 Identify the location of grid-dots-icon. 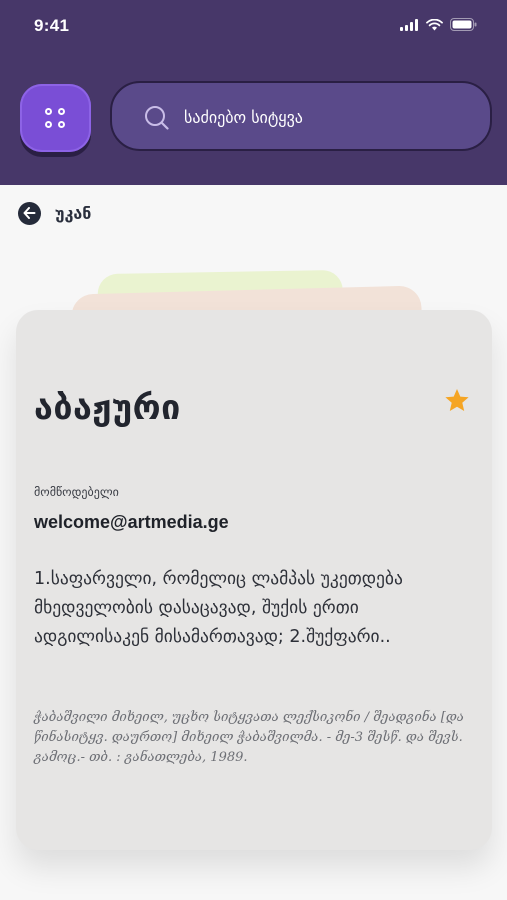
(55, 118).